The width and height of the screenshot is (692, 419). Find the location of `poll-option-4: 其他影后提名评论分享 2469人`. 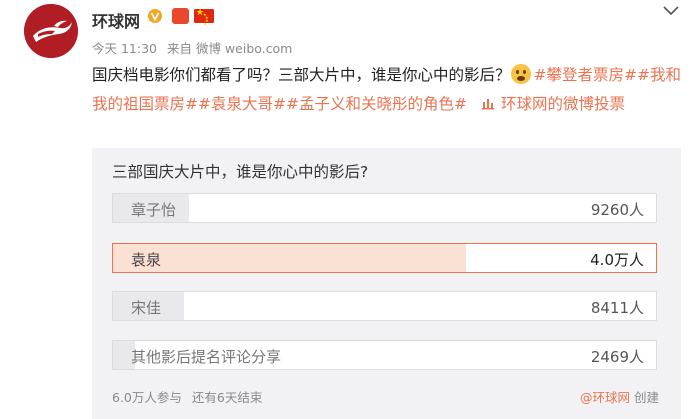

poll-option-4: 其他影后提名评论分享 2469人 is located at coordinates (384, 355).